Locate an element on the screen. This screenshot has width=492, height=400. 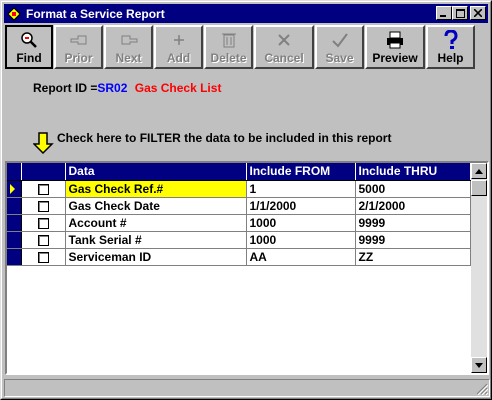
table-row: Gas Check Date 1/1/2000 2/1/2000 is located at coordinates (239, 206).